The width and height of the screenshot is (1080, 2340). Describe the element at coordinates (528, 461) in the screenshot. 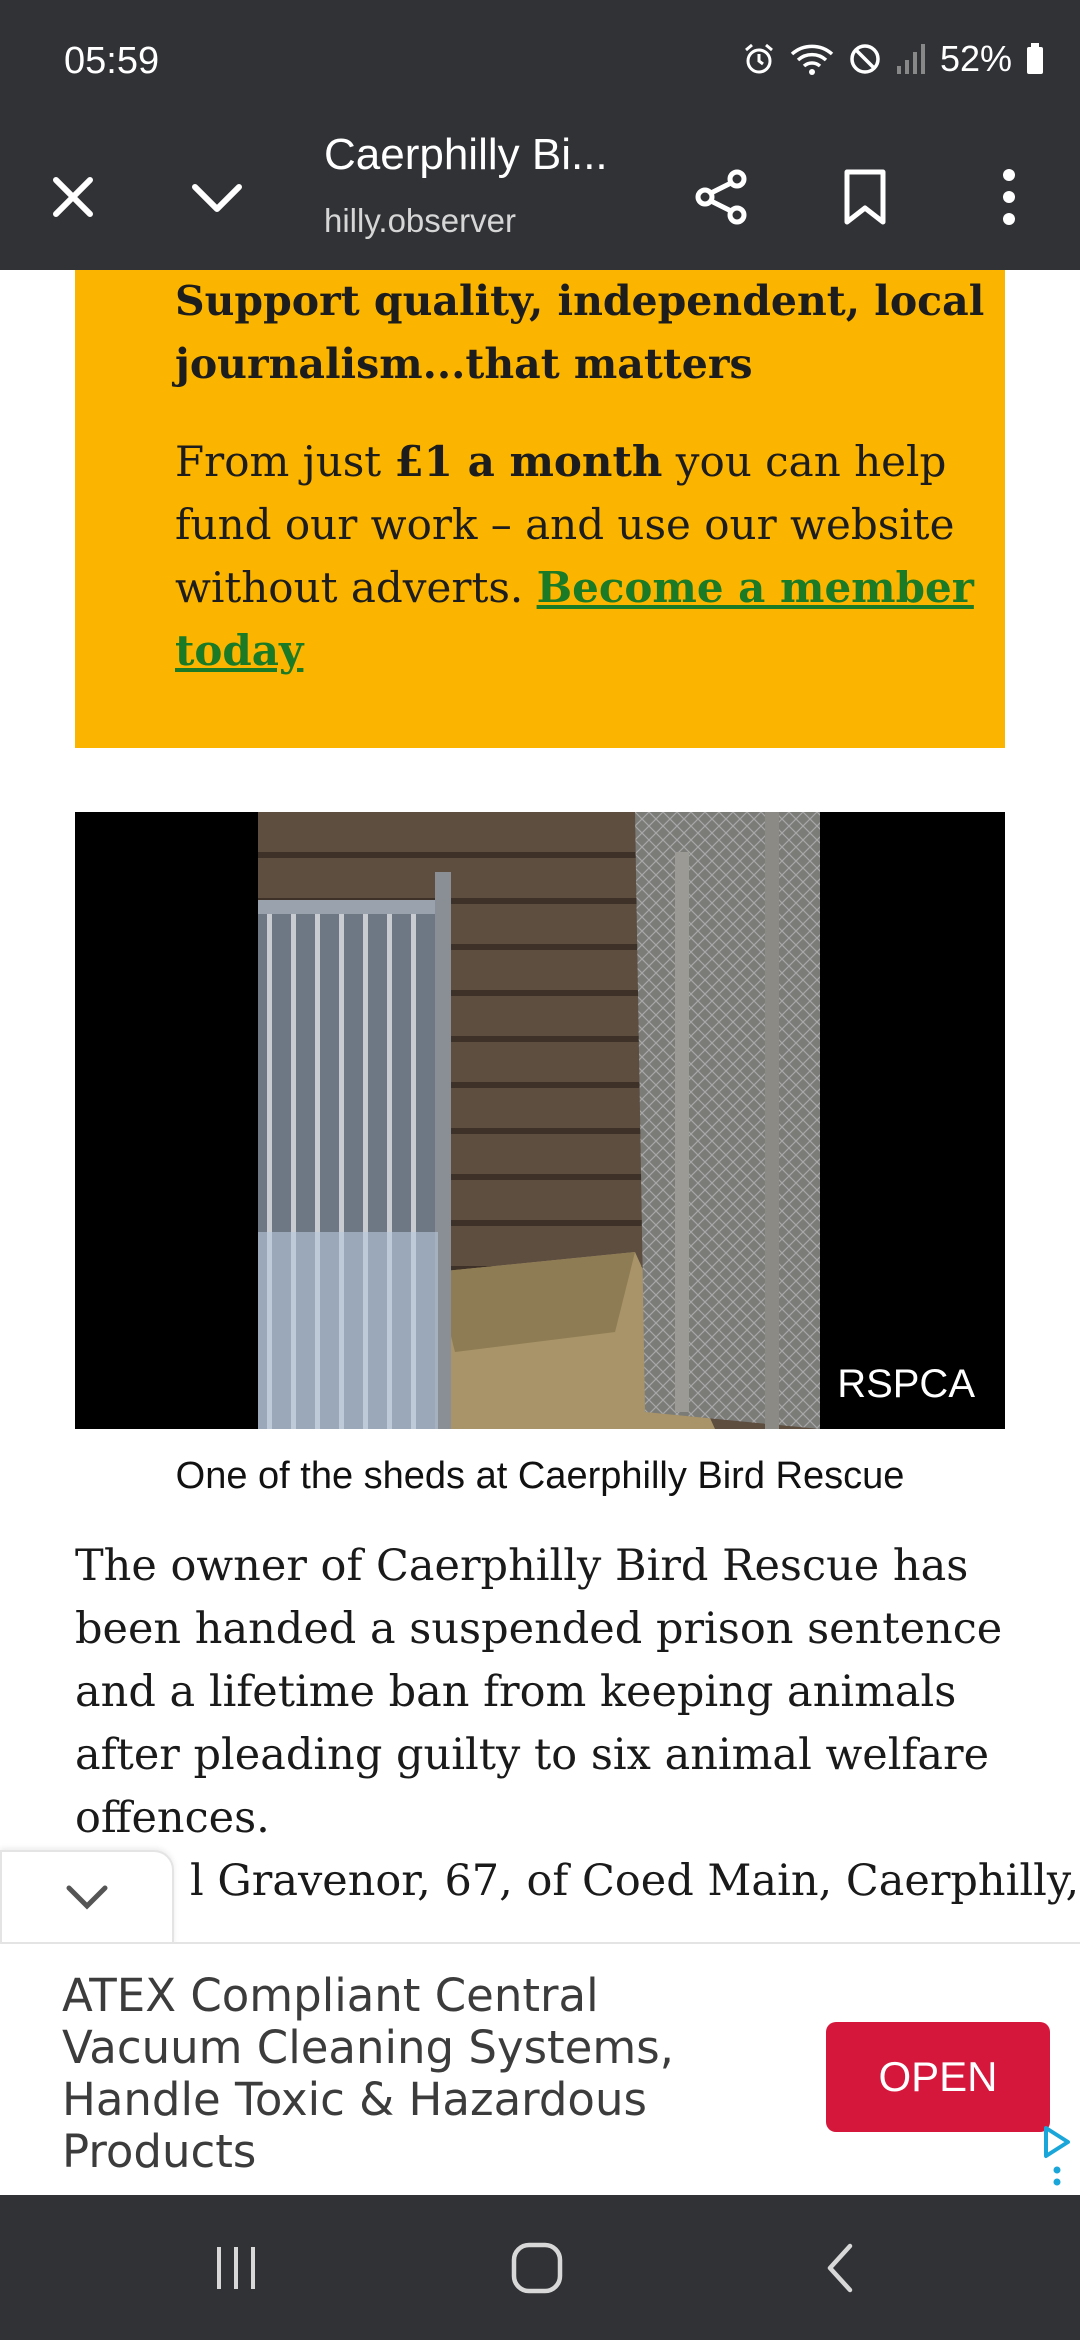

I see `support-price: £1 a month` at that location.